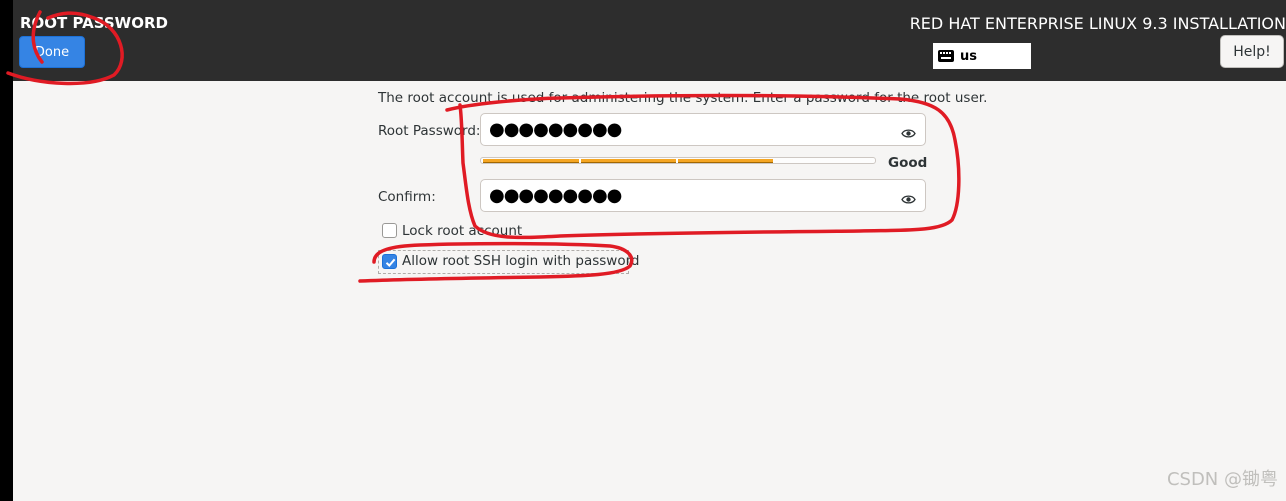  Describe the element at coordinates (407, 197) in the screenshot. I see `confirm-label: Confirm:` at that location.